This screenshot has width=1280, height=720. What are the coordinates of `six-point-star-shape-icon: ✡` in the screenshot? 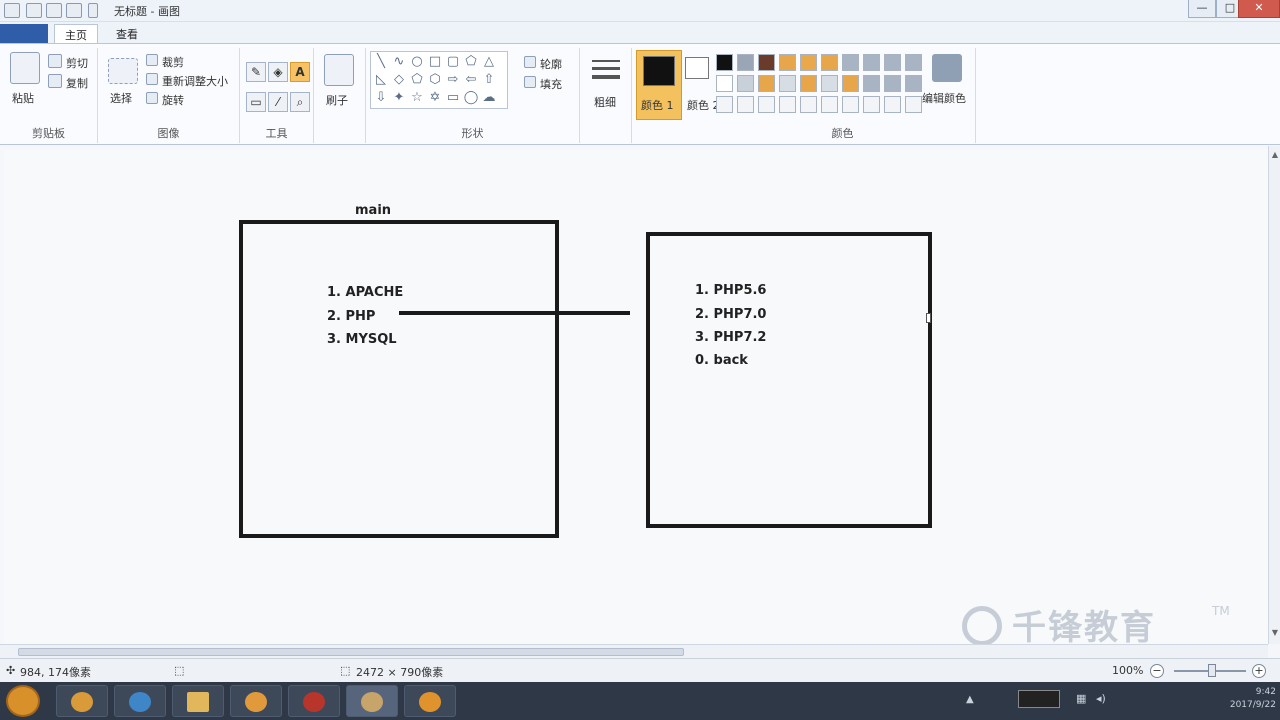 It's located at (435, 98).